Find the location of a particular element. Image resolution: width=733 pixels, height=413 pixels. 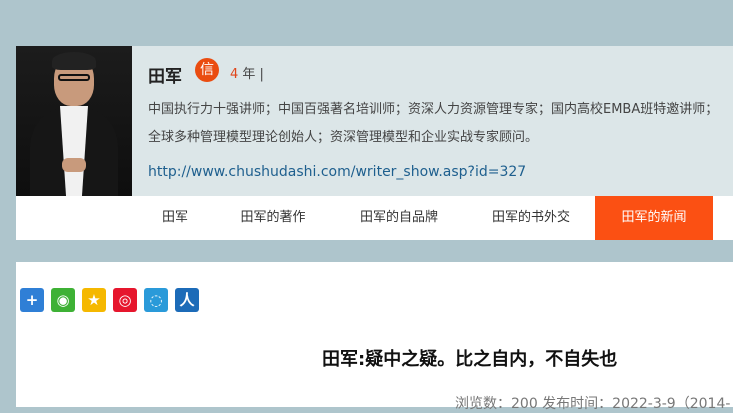

renren-icon: 人 is located at coordinates (187, 300).